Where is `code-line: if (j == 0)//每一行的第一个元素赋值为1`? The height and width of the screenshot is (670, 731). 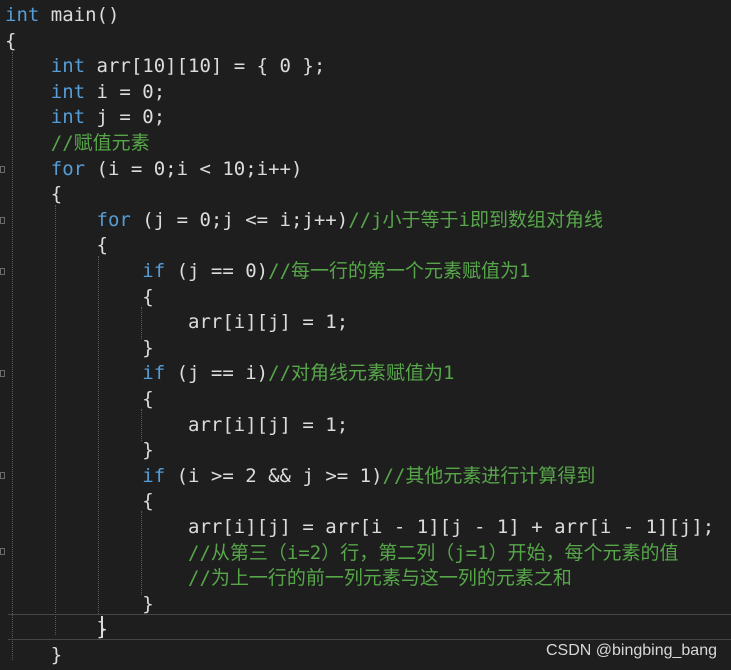
code-line: if (j == 0)//每一行的第一个元素赋值为1 is located at coordinates (267, 271).